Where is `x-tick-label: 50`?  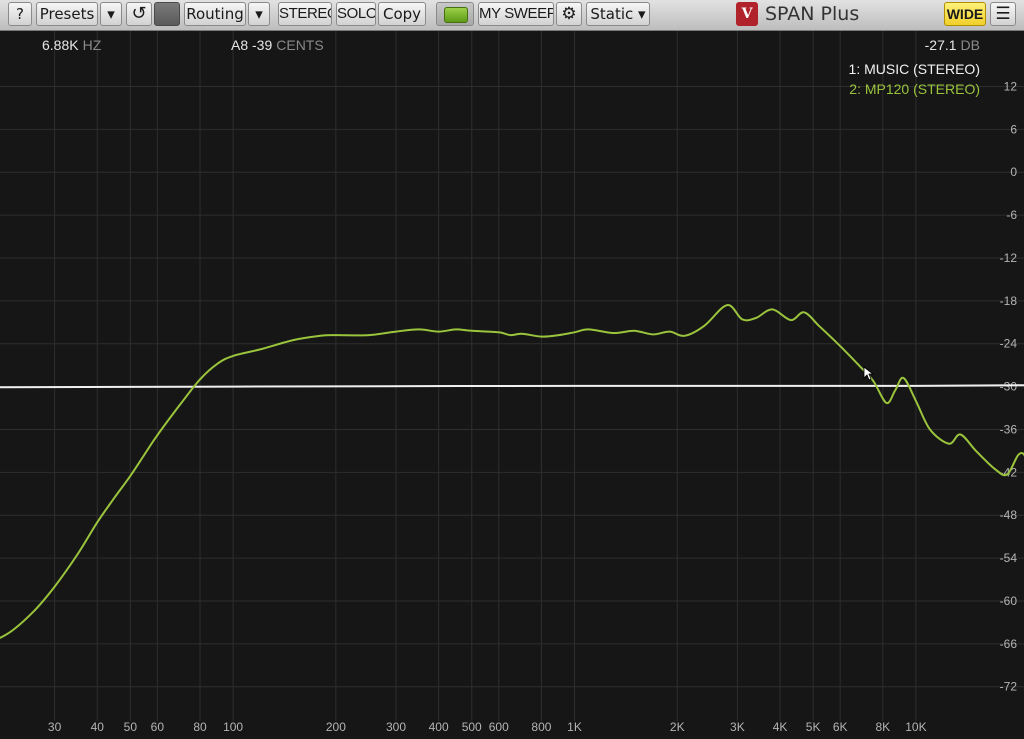 x-tick-label: 50 is located at coordinates (131, 727).